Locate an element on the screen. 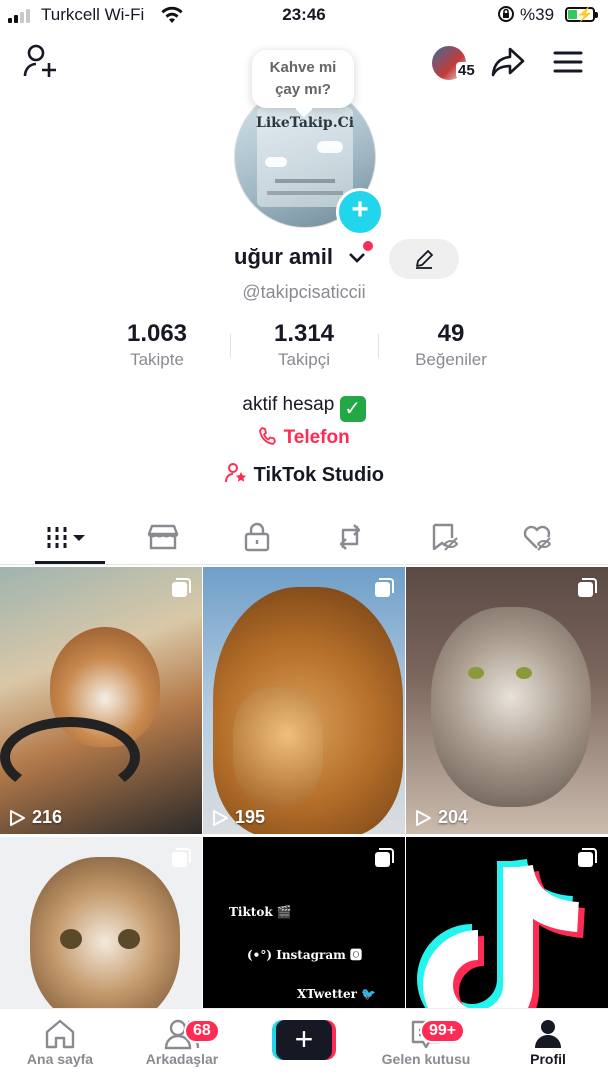 This screenshot has height=1081, width=608. view-count: 204 is located at coordinates (441, 817).